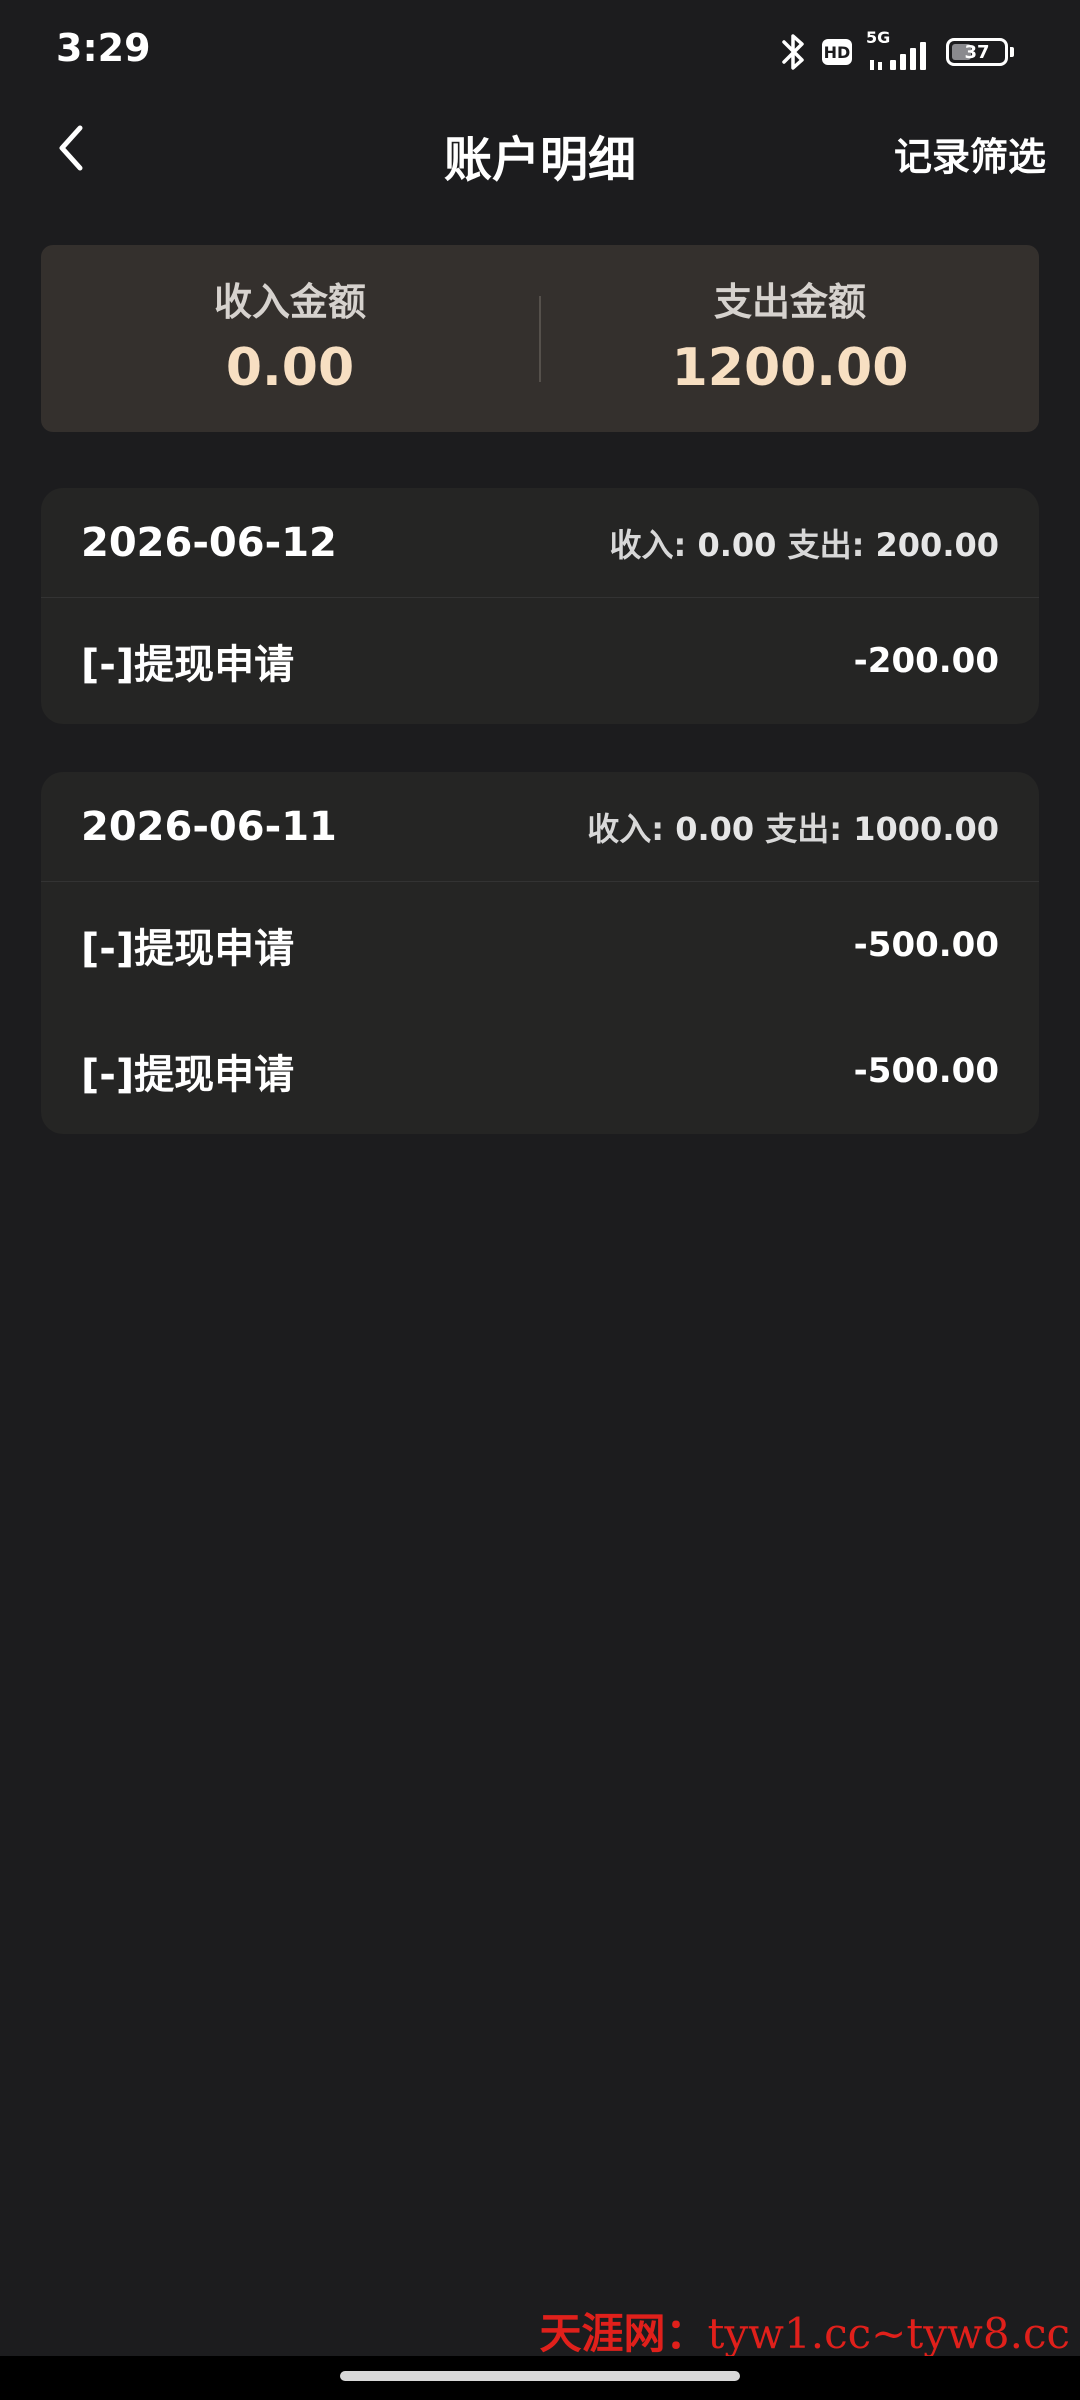 The width and height of the screenshot is (1080, 2400). Describe the element at coordinates (540, 150) in the screenshot. I see `nav-bar: 账户明细 记录筛选` at that location.